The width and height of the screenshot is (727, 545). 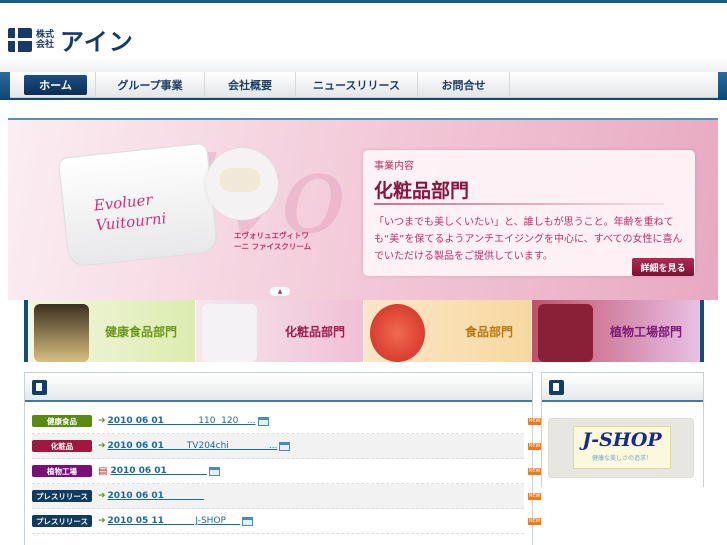 I want to click on news-row: プレスリリース ➜ 2010 05 11 J-SHOP NEW, so click(x=286, y=521).